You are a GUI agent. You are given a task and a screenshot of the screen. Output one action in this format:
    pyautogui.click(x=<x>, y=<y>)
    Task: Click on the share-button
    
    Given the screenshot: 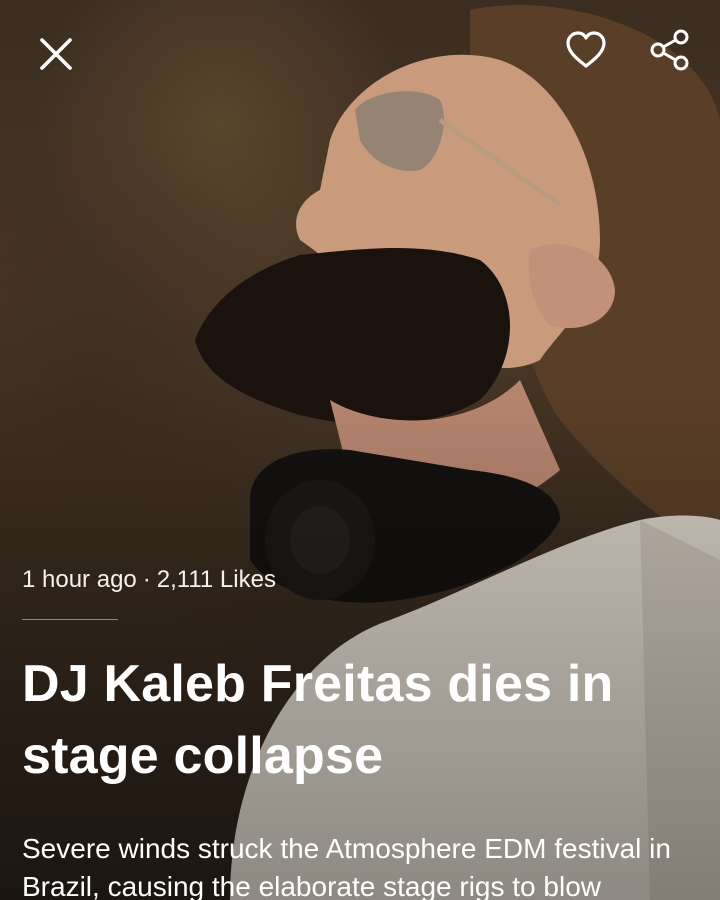 What is the action you would take?
    pyautogui.click(x=670, y=50)
    